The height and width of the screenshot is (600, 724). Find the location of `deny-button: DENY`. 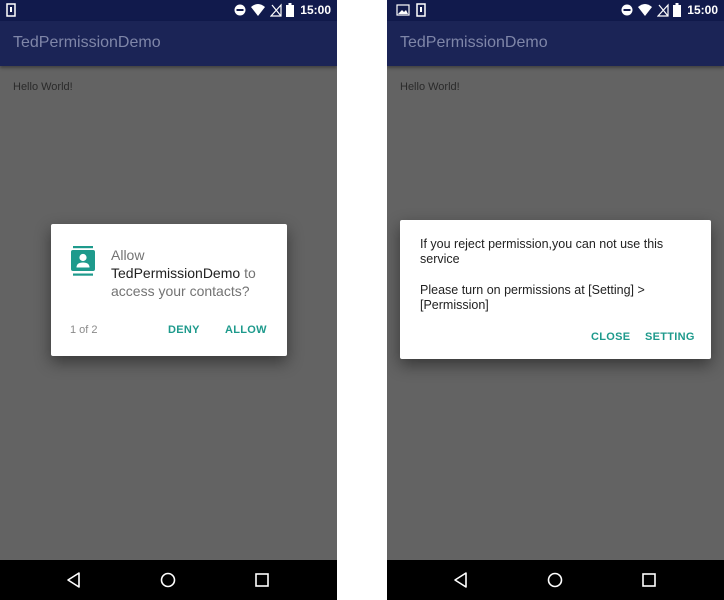

deny-button: DENY is located at coordinates (184, 330).